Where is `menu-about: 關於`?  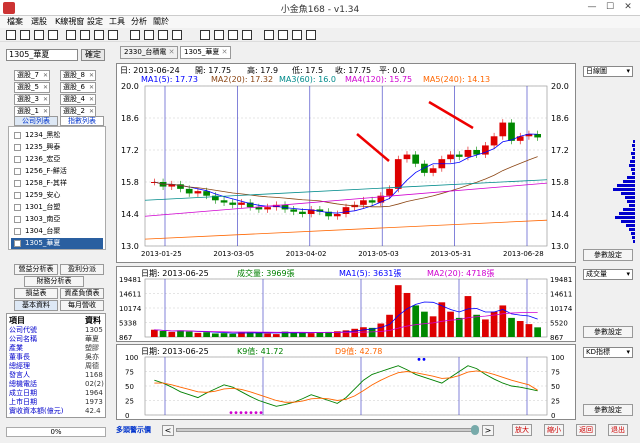 menu-about: 關於 is located at coordinates (161, 22).